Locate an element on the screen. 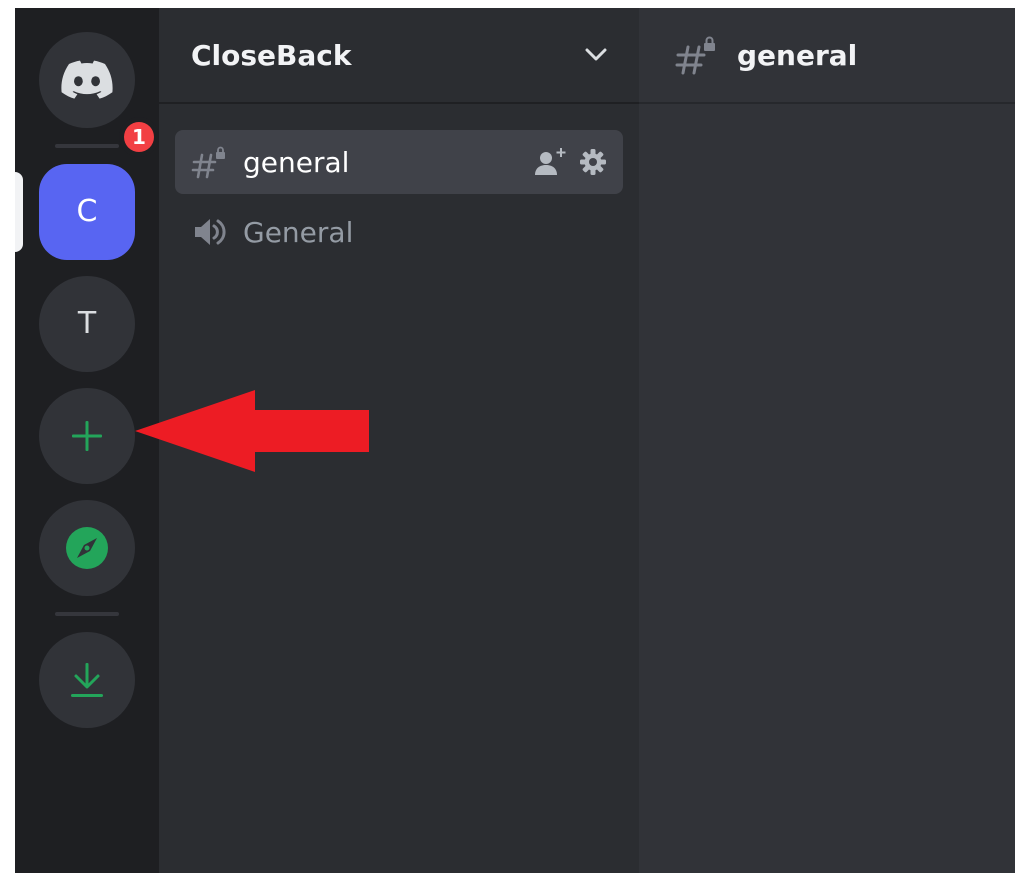  compass-icon is located at coordinates (87, 548).